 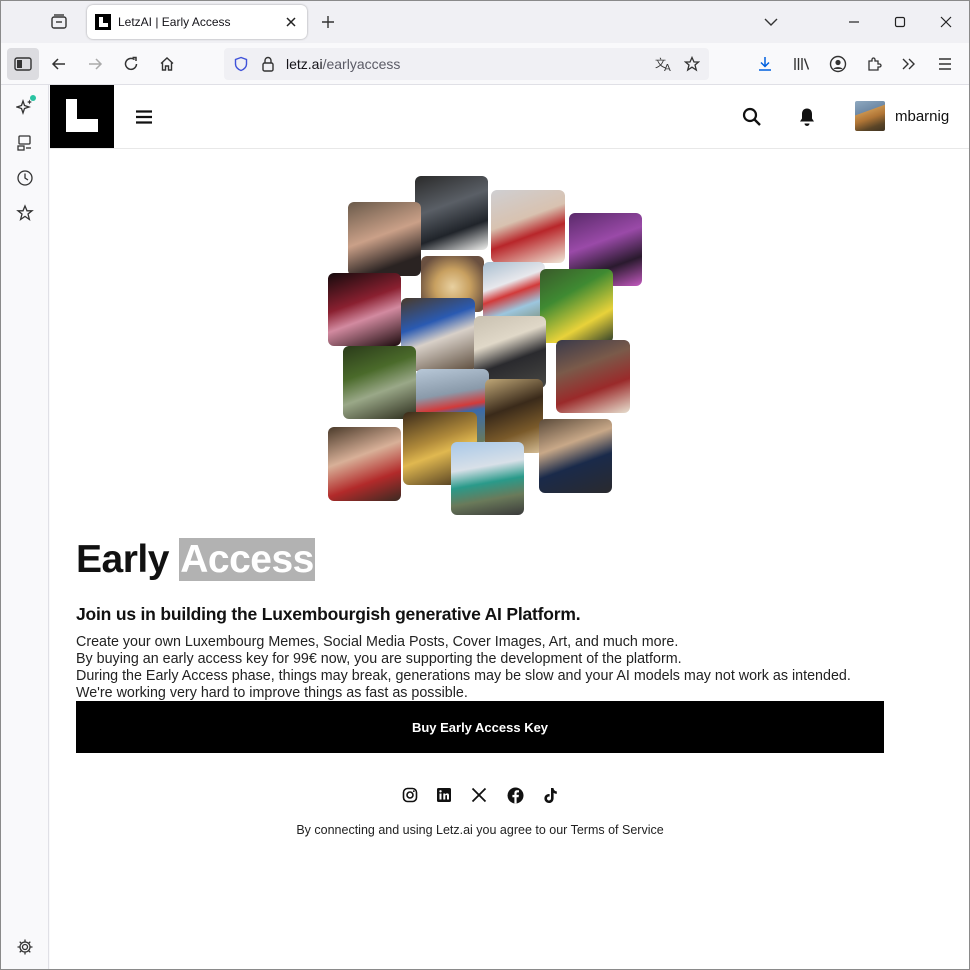 I want to click on tab-overview-icon, so click(x=59, y=22).